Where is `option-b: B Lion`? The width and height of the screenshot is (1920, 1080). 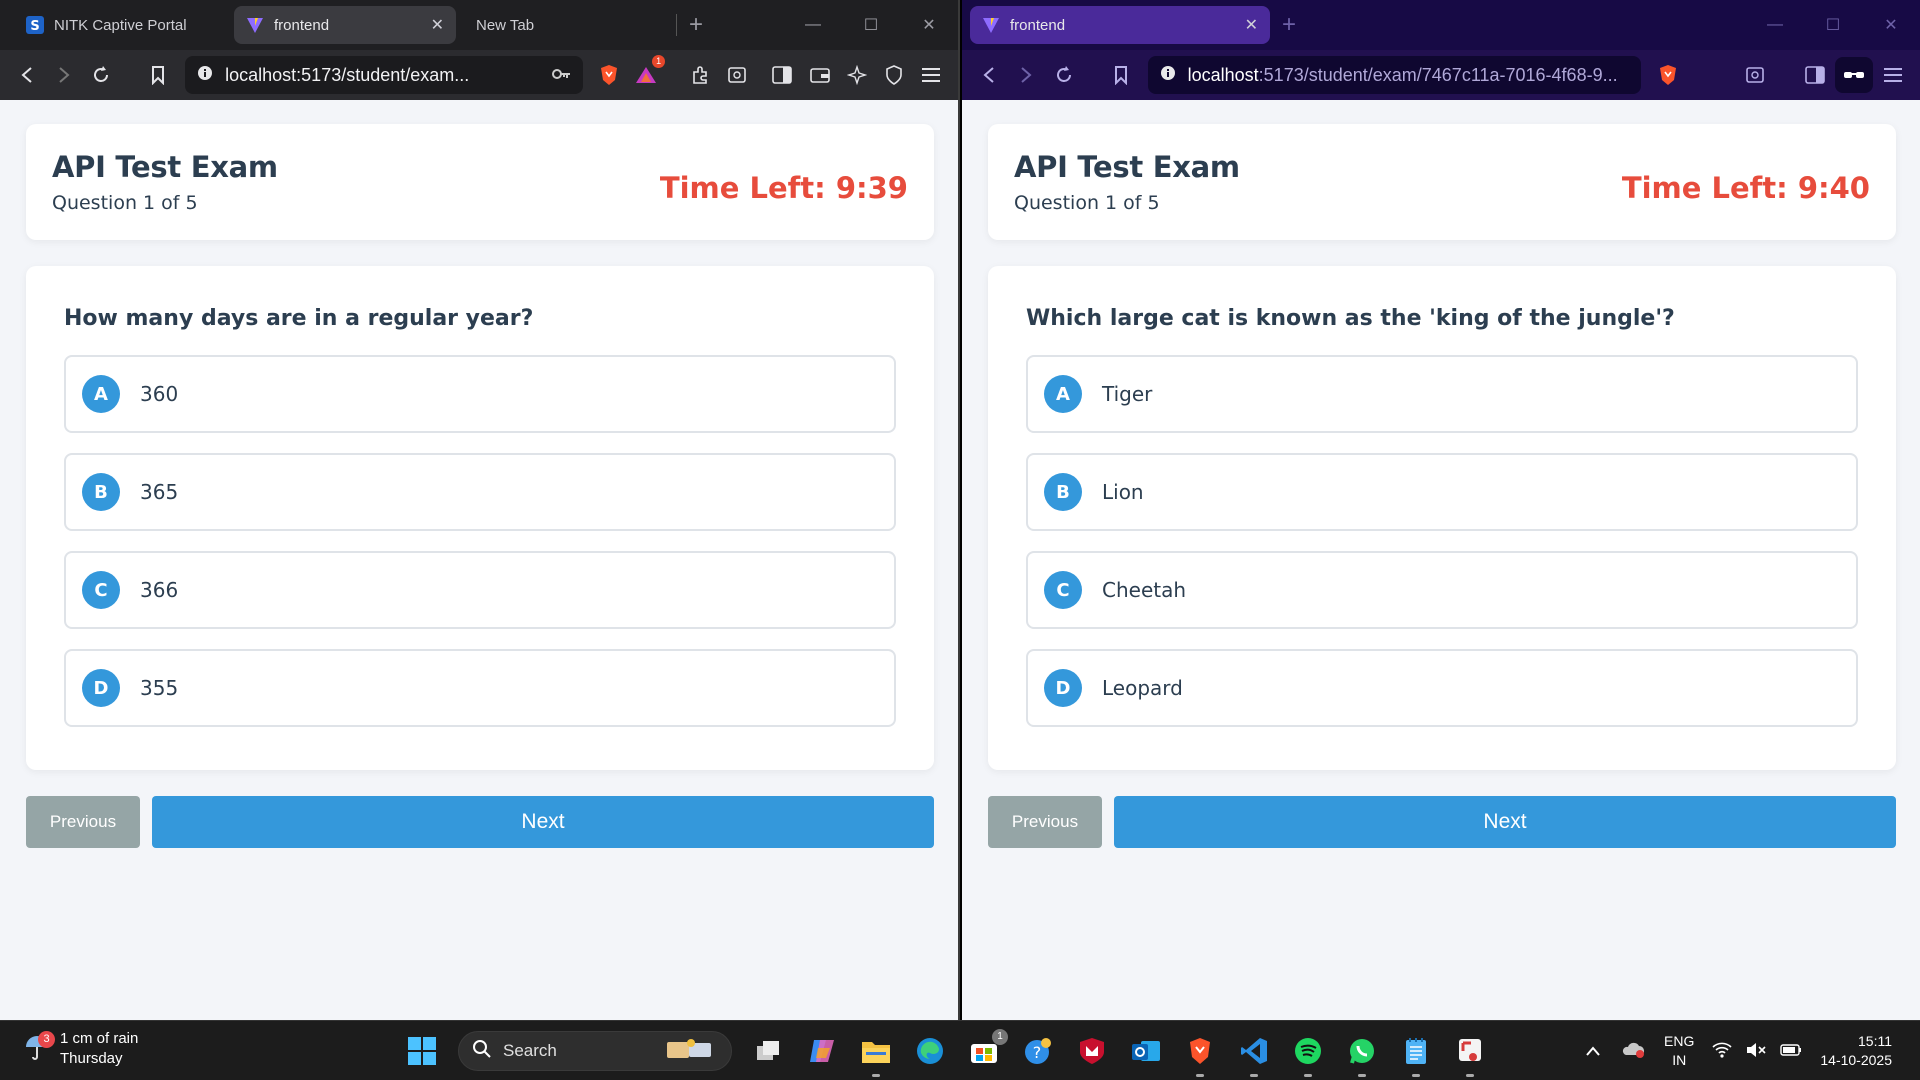 option-b: B Lion is located at coordinates (1442, 492).